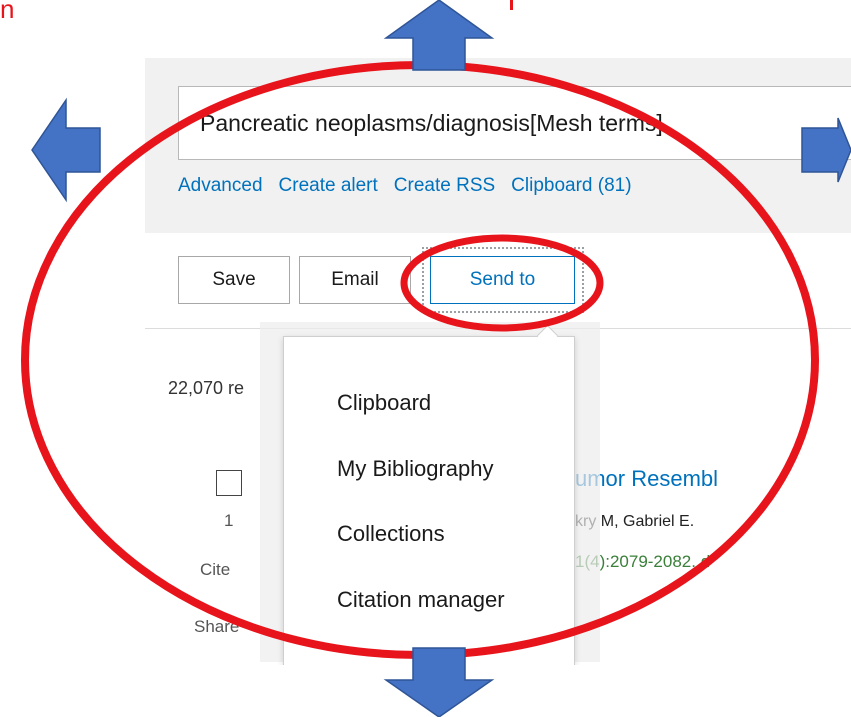 The height and width of the screenshot is (717, 851). Describe the element at coordinates (229, 483) in the screenshot. I see `result-checkbox` at that location.